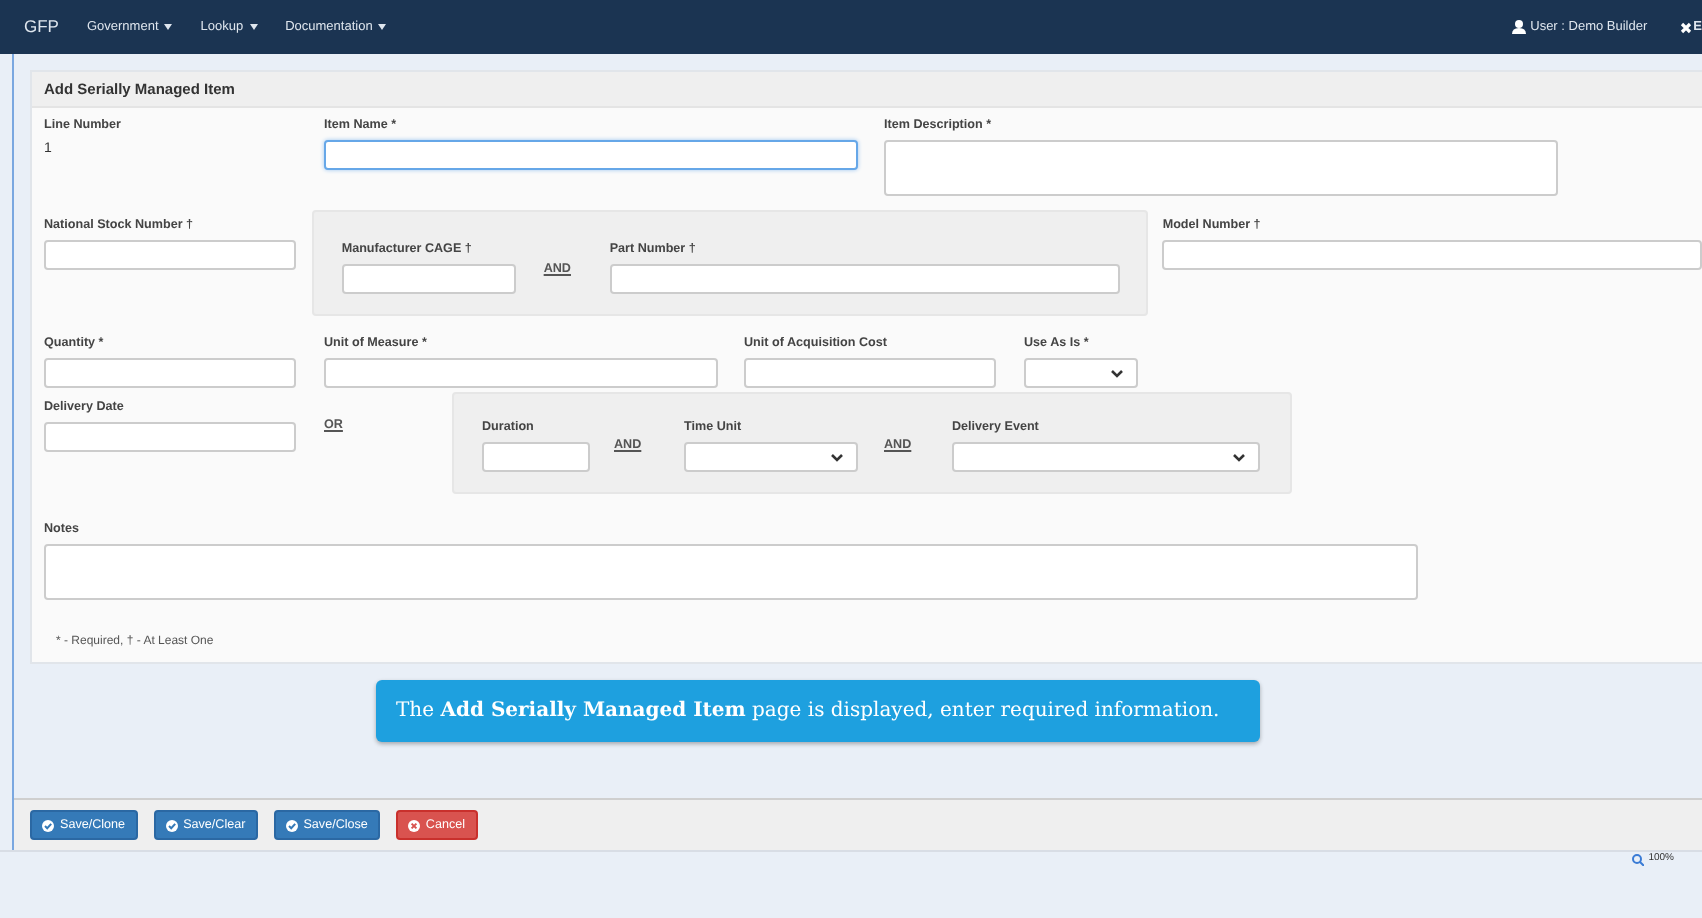  I want to click on callout-message: The Add Serially Managed Item page is displayed, enter required information., so click(818, 711).